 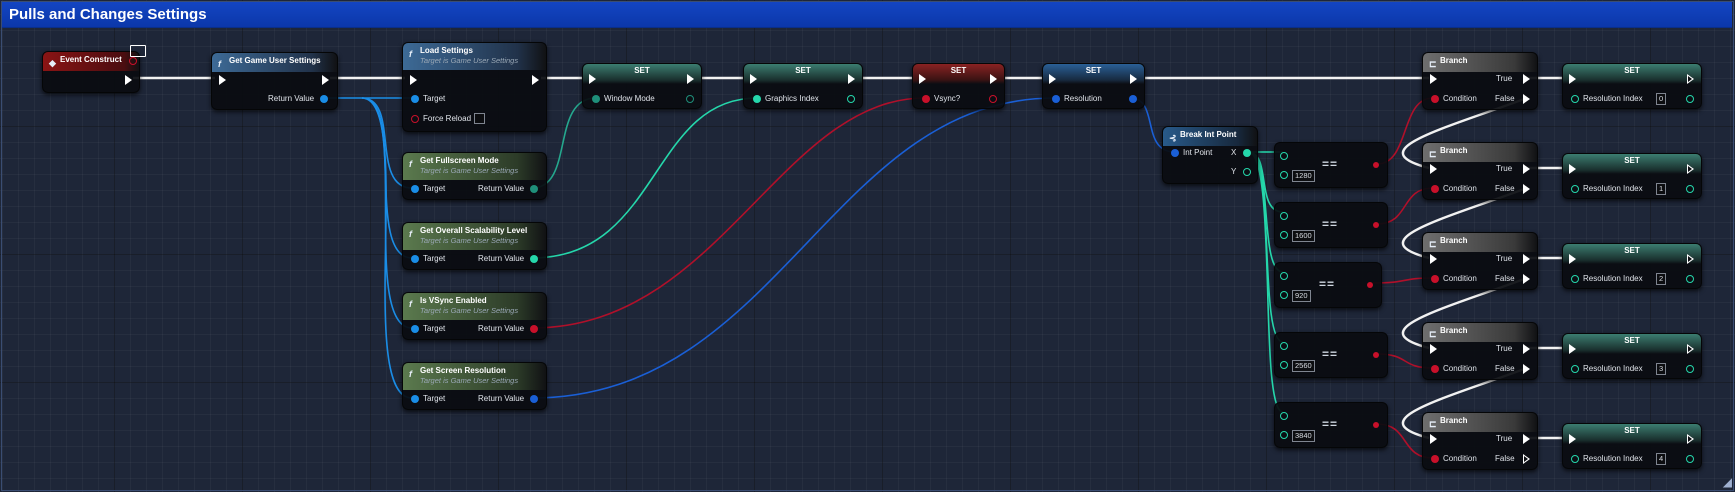 What do you see at coordinates (1480, 81) in the screenshot?
I see `branch-node-1: ⊏ Branch True Condition False` at bounding box center [1480, 81].